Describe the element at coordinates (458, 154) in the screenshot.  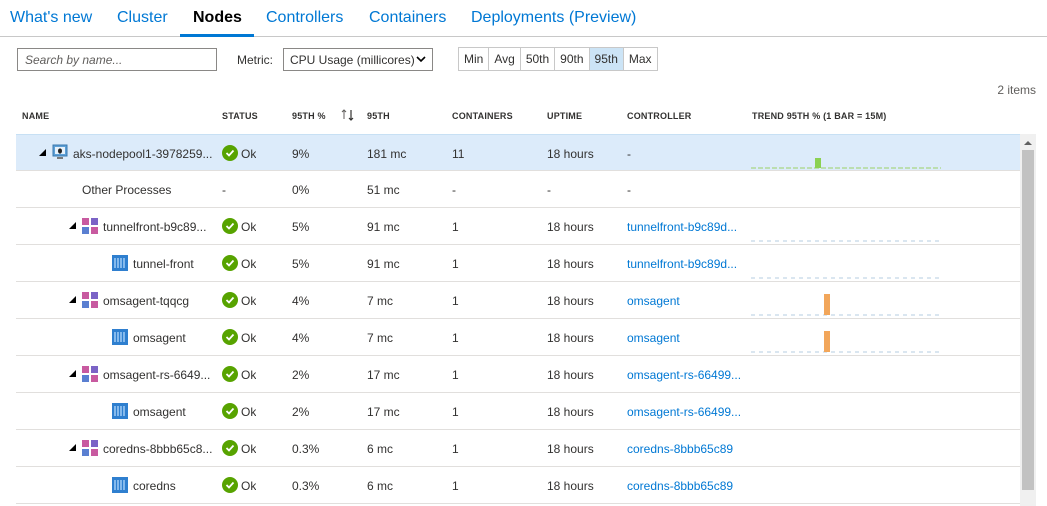
I see `containers-count: 11` at that location.